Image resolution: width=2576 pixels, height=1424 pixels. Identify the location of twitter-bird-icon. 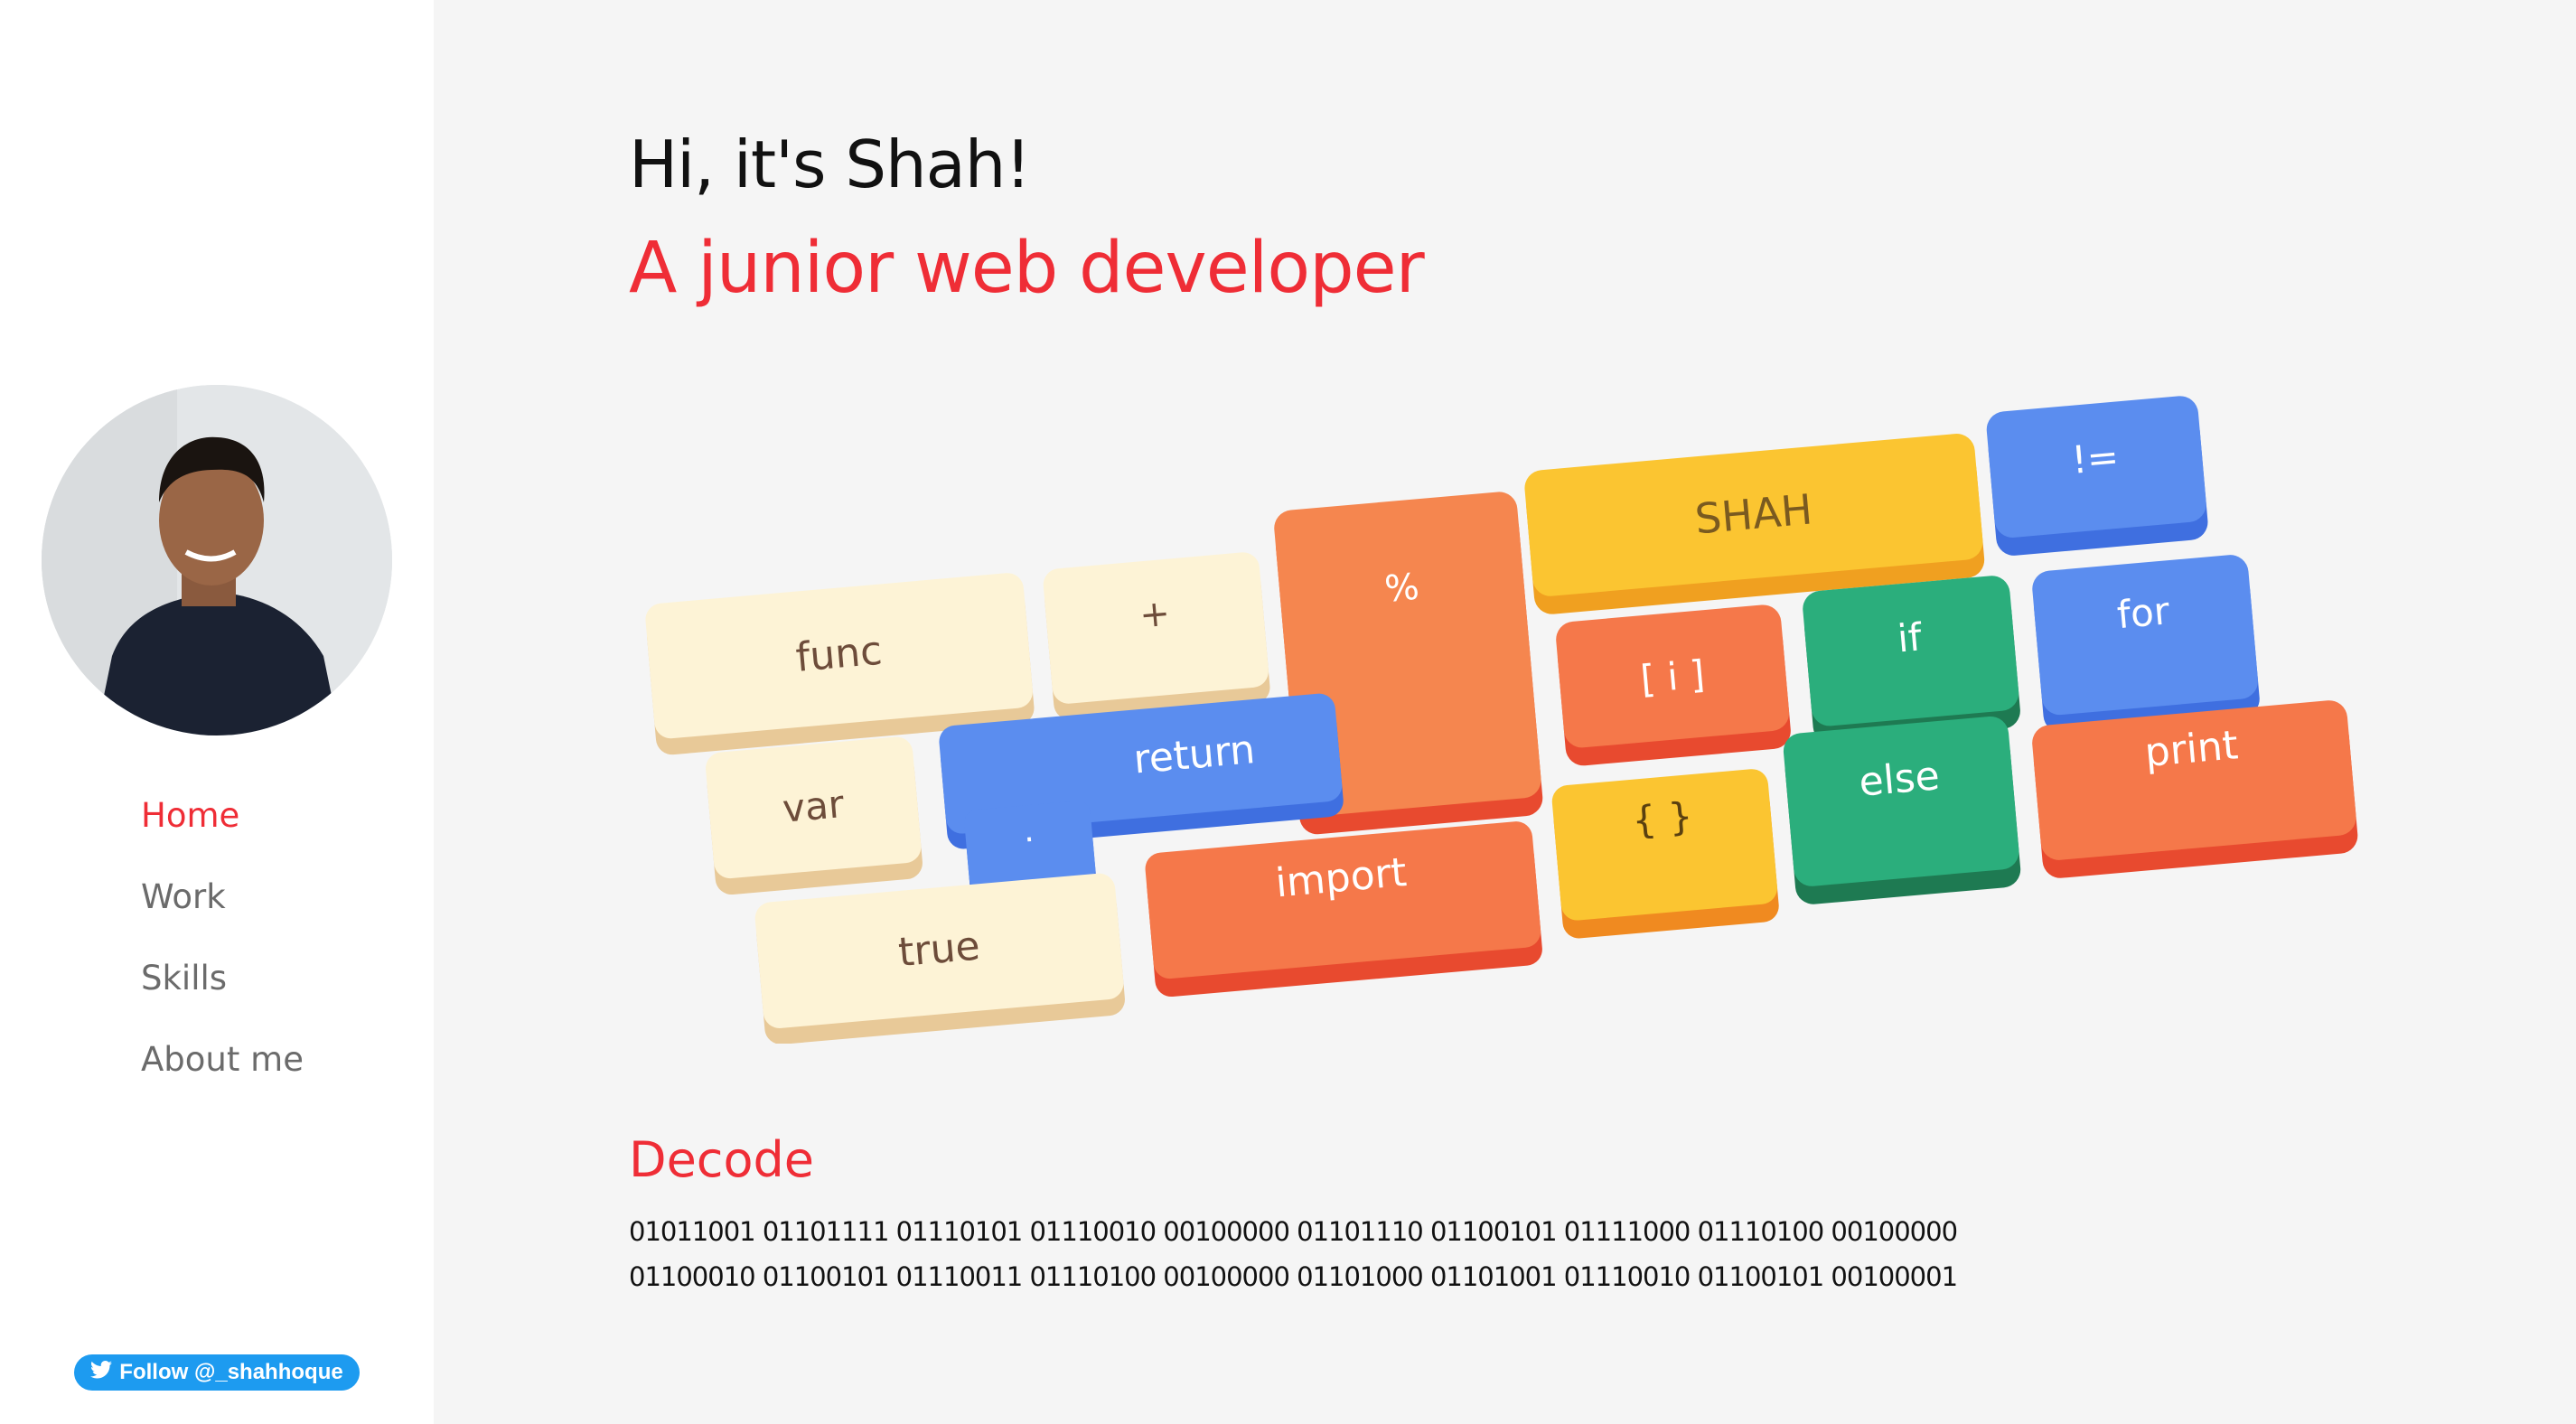
(101, 1372).